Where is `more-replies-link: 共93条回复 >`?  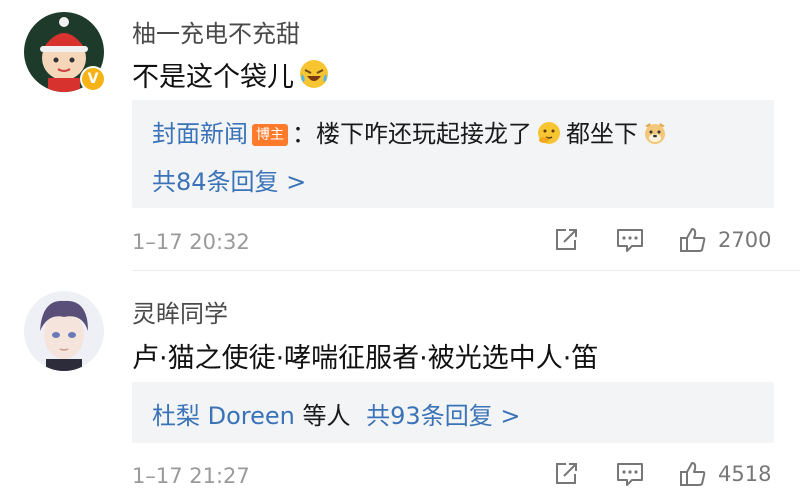 more-replies-link: 共93条回复 > is located at coordinates (443, 416).